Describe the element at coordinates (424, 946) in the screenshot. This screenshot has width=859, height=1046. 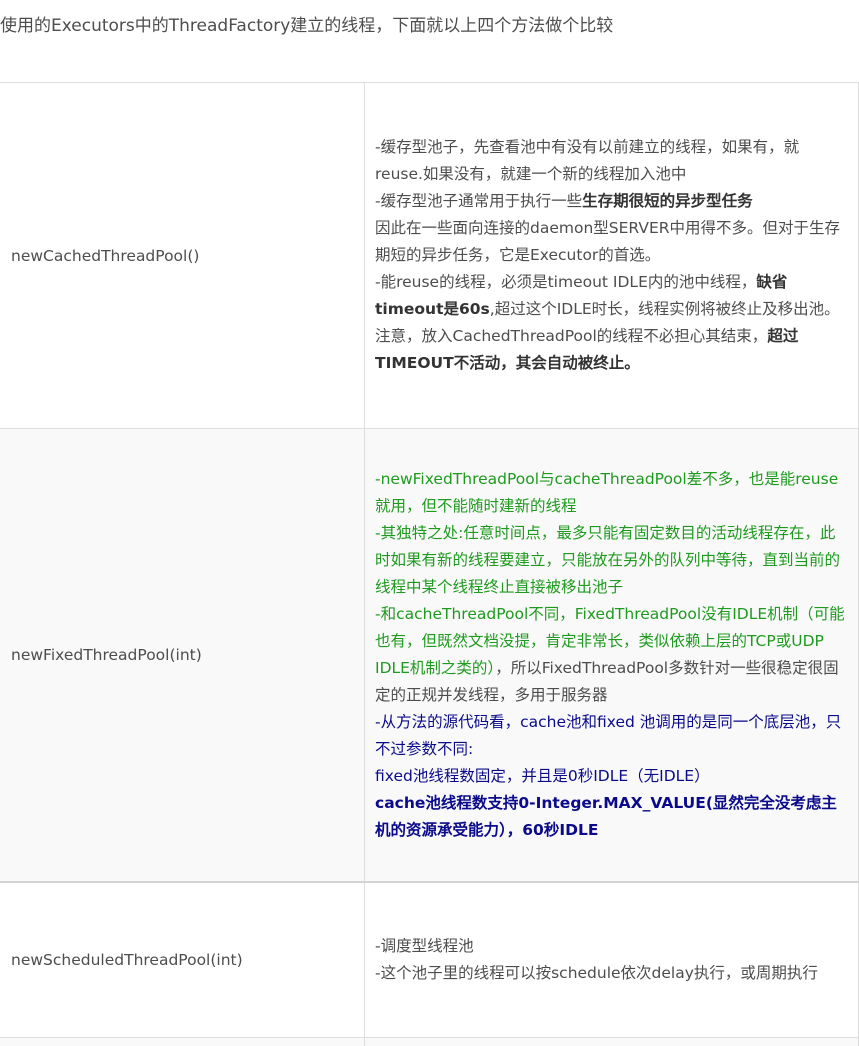
I see `description-text: -调度型线程池` at that location.